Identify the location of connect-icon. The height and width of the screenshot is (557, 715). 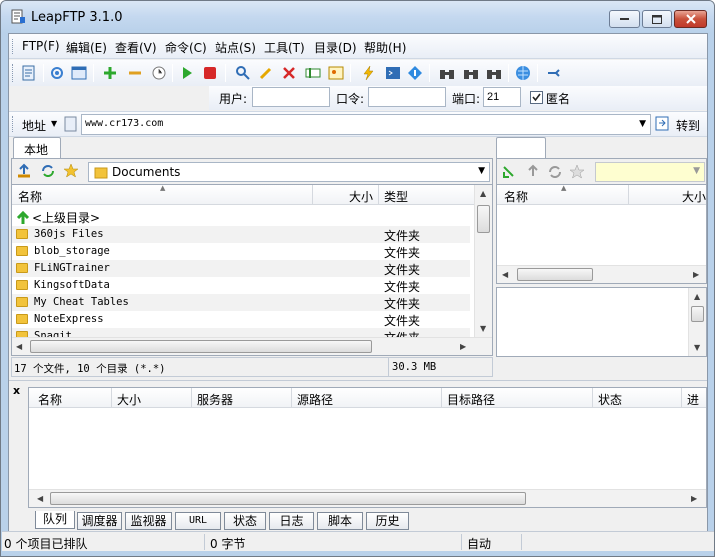
(554, 73).